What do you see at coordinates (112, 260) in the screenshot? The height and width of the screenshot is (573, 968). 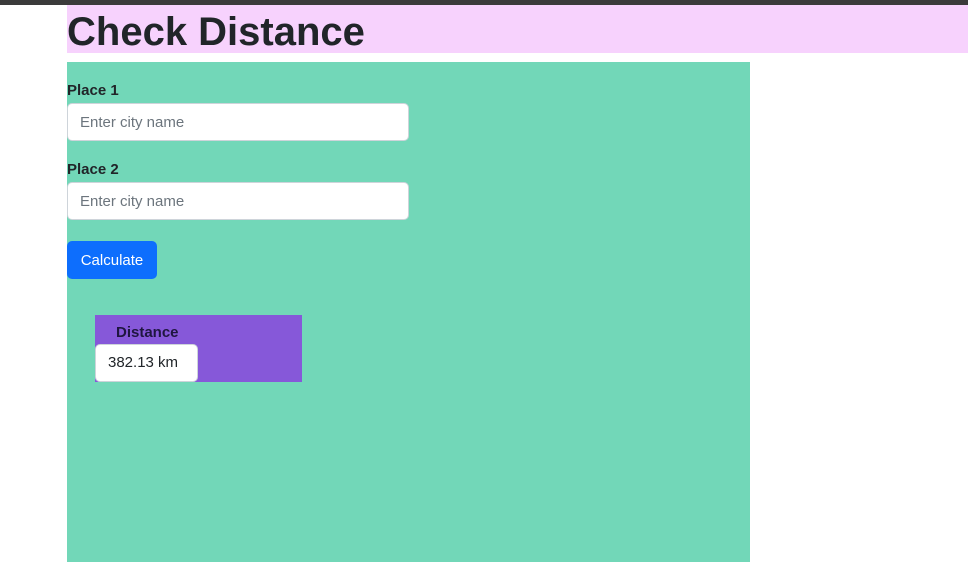 I see `calculate-button: Calculate` at bounding box center [112, 260].